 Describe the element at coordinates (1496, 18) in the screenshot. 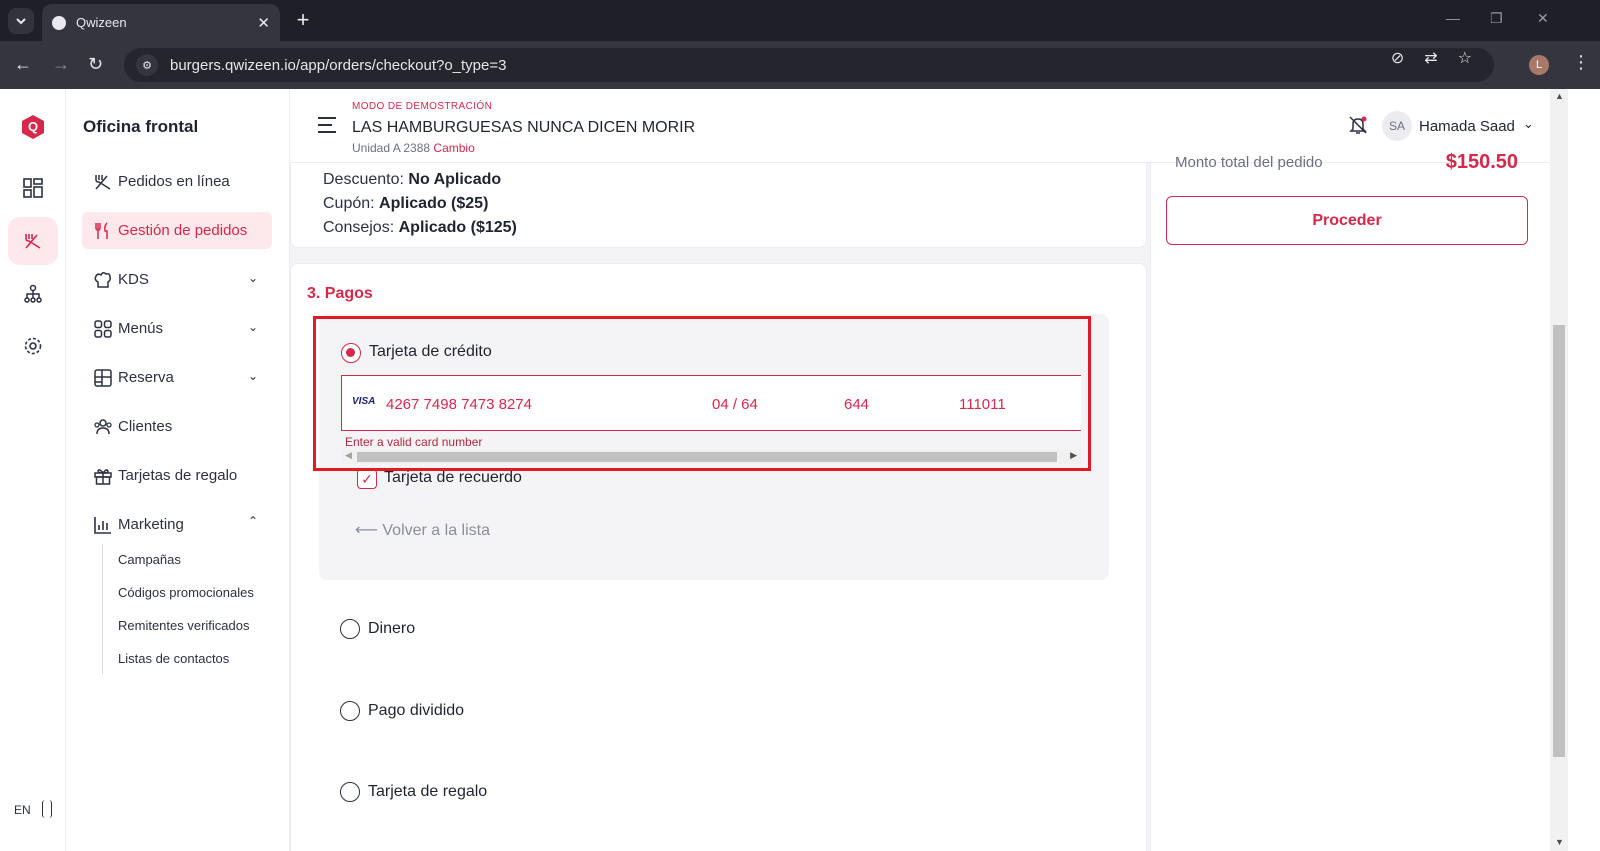

I see `restore-icon: ❐` at that location.